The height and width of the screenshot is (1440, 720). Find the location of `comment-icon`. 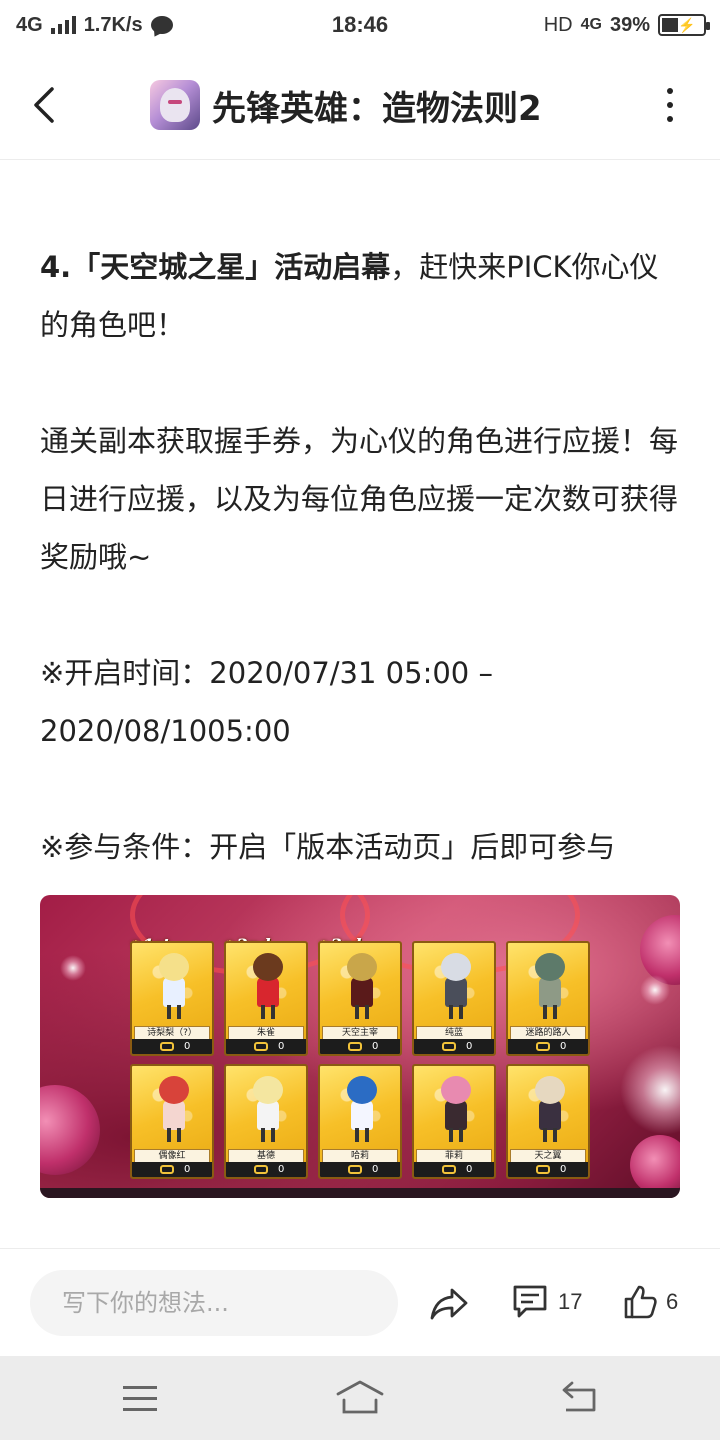

comment-icon is located at coordinates (530, 1301).